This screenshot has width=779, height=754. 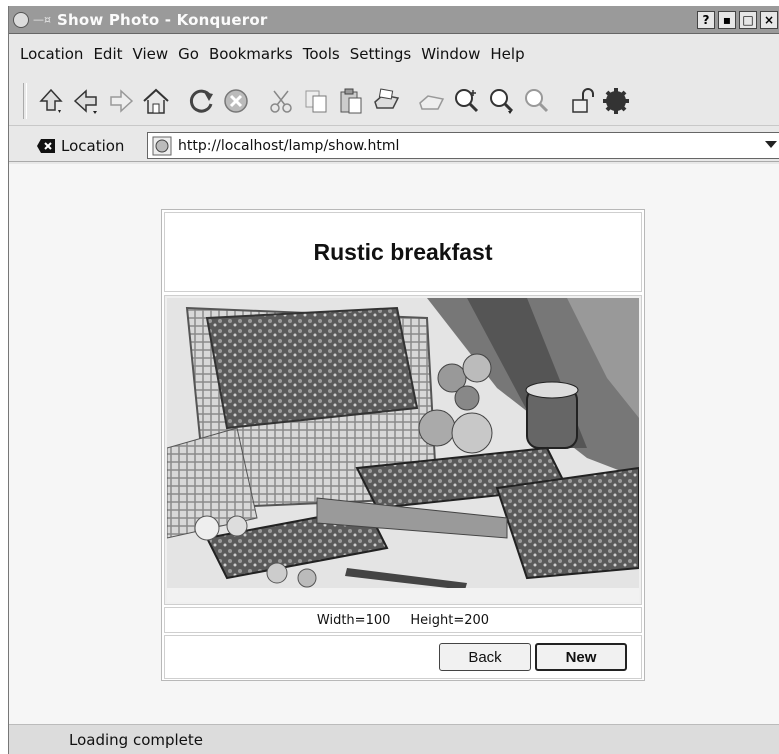 What do you see at coordinates (727, 20) in the screenshot?
I see `minimize-button: ▪` at bounding box center [727, 20].